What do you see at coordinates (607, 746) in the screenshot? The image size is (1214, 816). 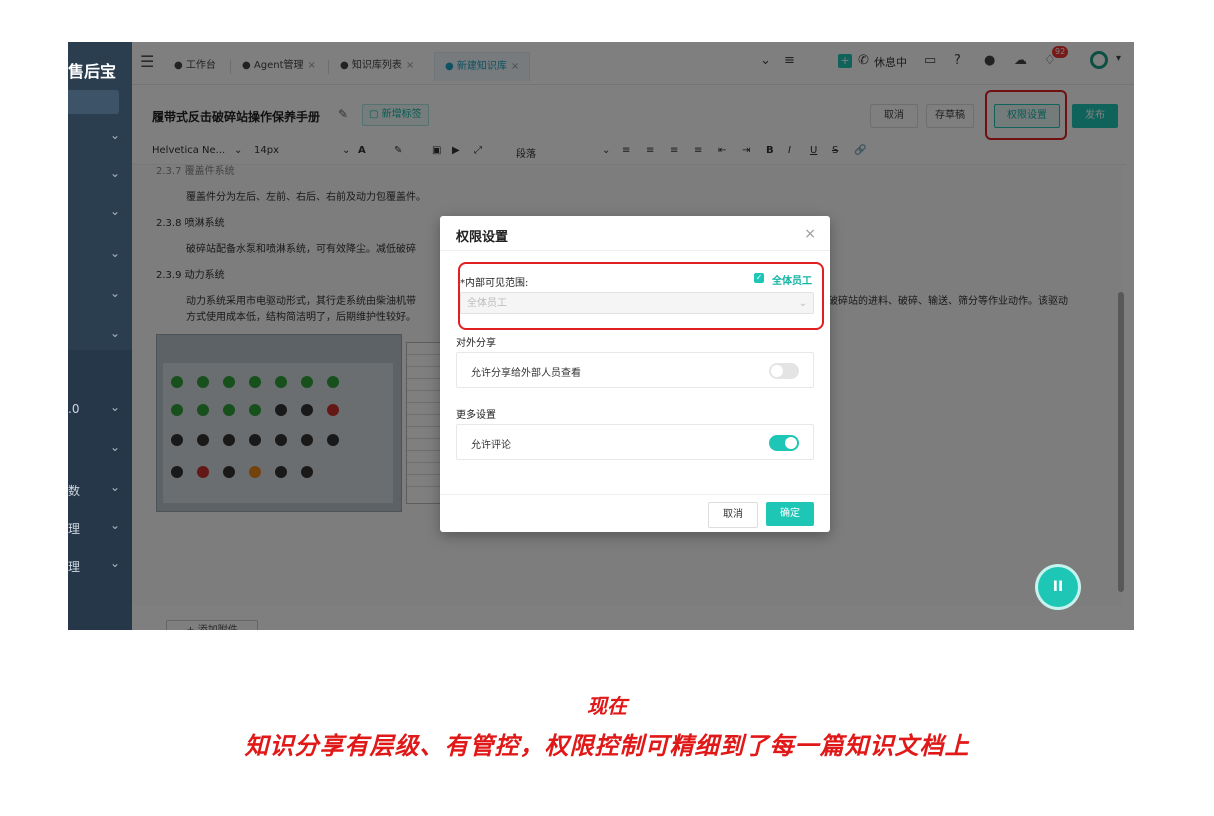 I see `caption-line-2: 知识分享有层级、有管控，权限控制可精细到了每一篇知识文档上` at bounding box center [607, 746].